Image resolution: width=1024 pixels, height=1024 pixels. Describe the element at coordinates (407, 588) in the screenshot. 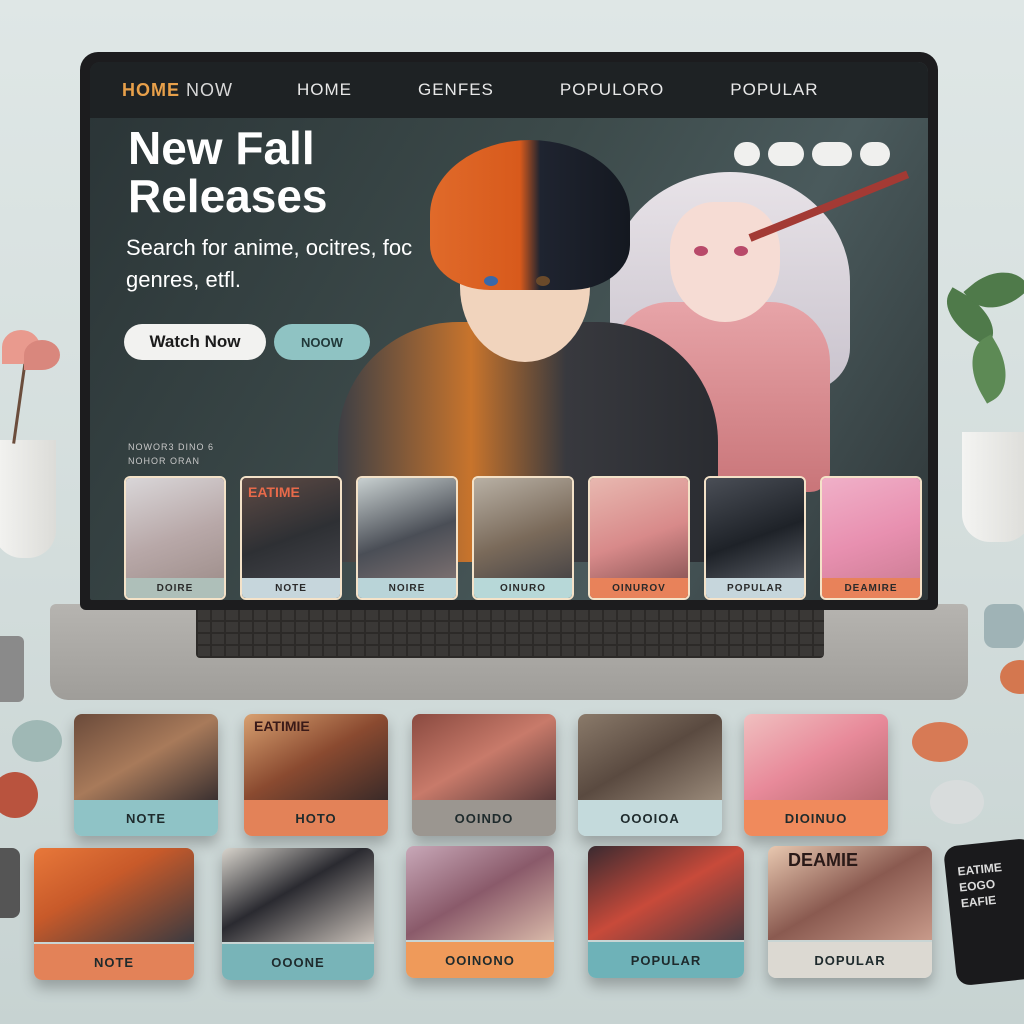

I see `anime-card-caption: NOIRE` at that location.